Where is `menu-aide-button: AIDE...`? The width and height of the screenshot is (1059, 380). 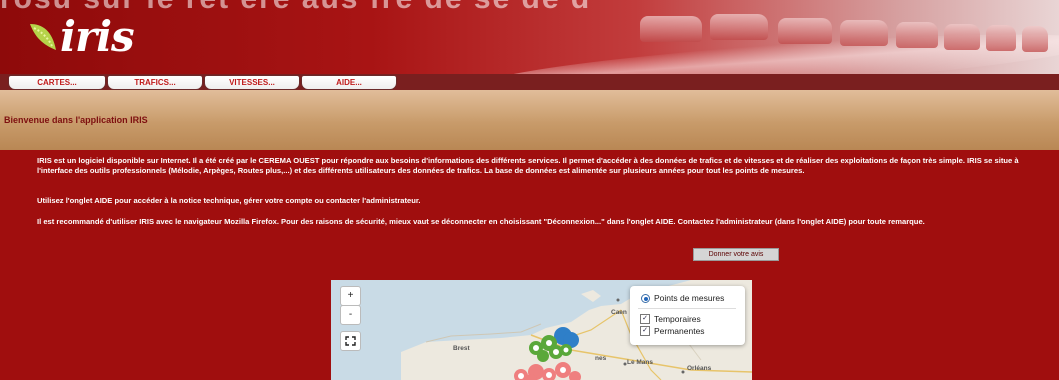 menu-aide-button: AIDE... is located at coordinates (349, 82).